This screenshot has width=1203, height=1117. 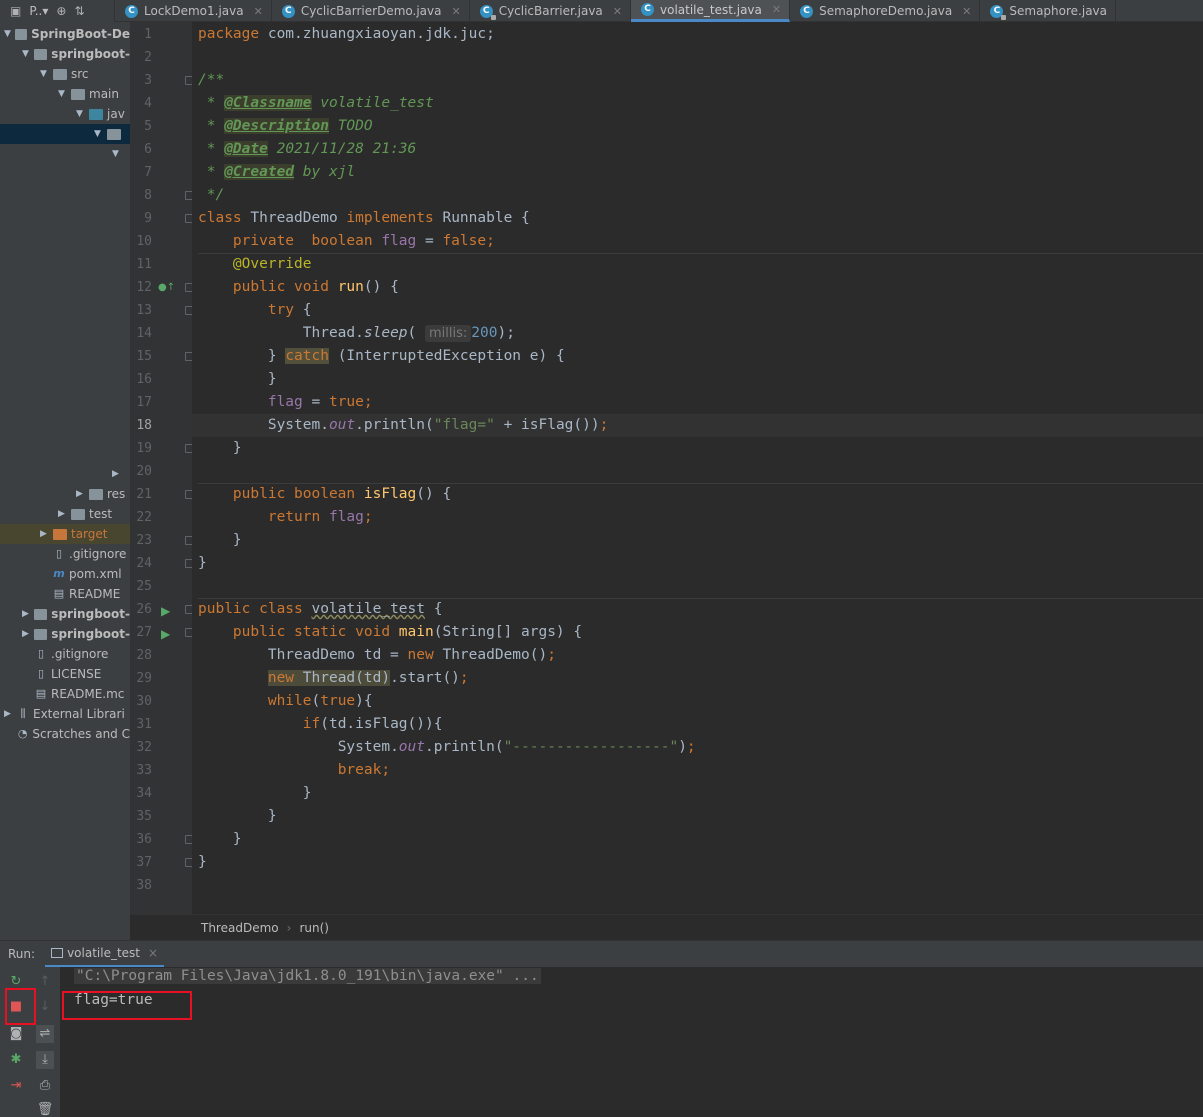 I want to click on exit-icon: ⇥, so click(x=16, y=1086).